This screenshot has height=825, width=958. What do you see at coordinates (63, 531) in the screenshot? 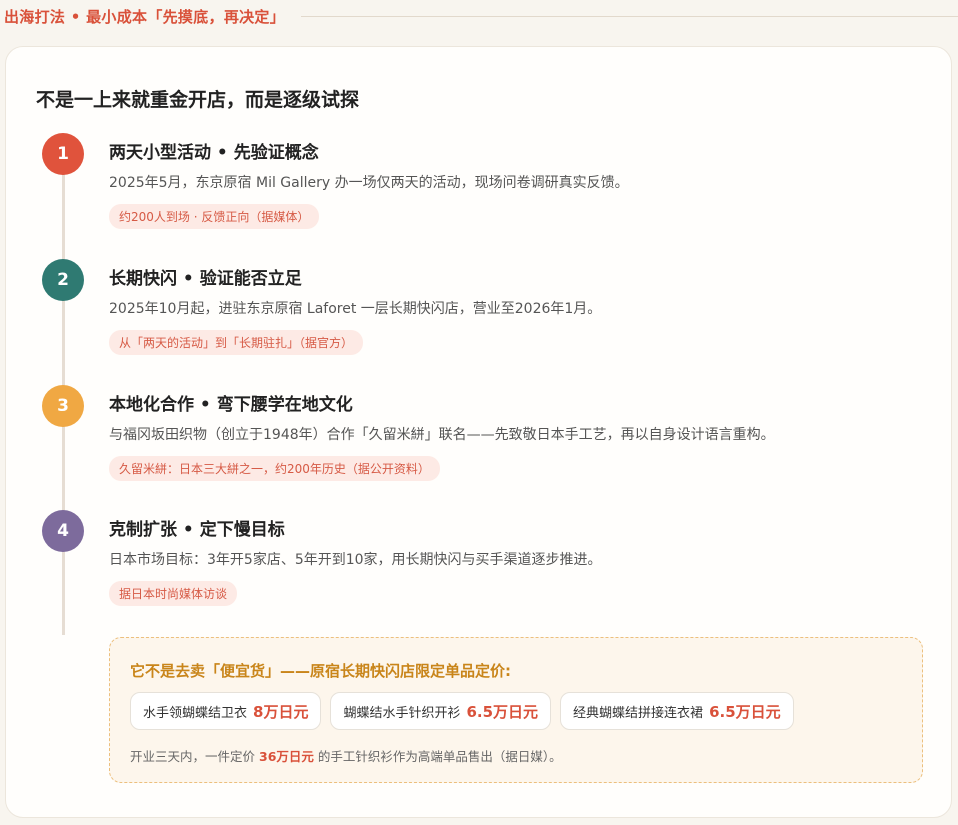
I see `step-number-badge: 4` at bounding box center [63, 531].